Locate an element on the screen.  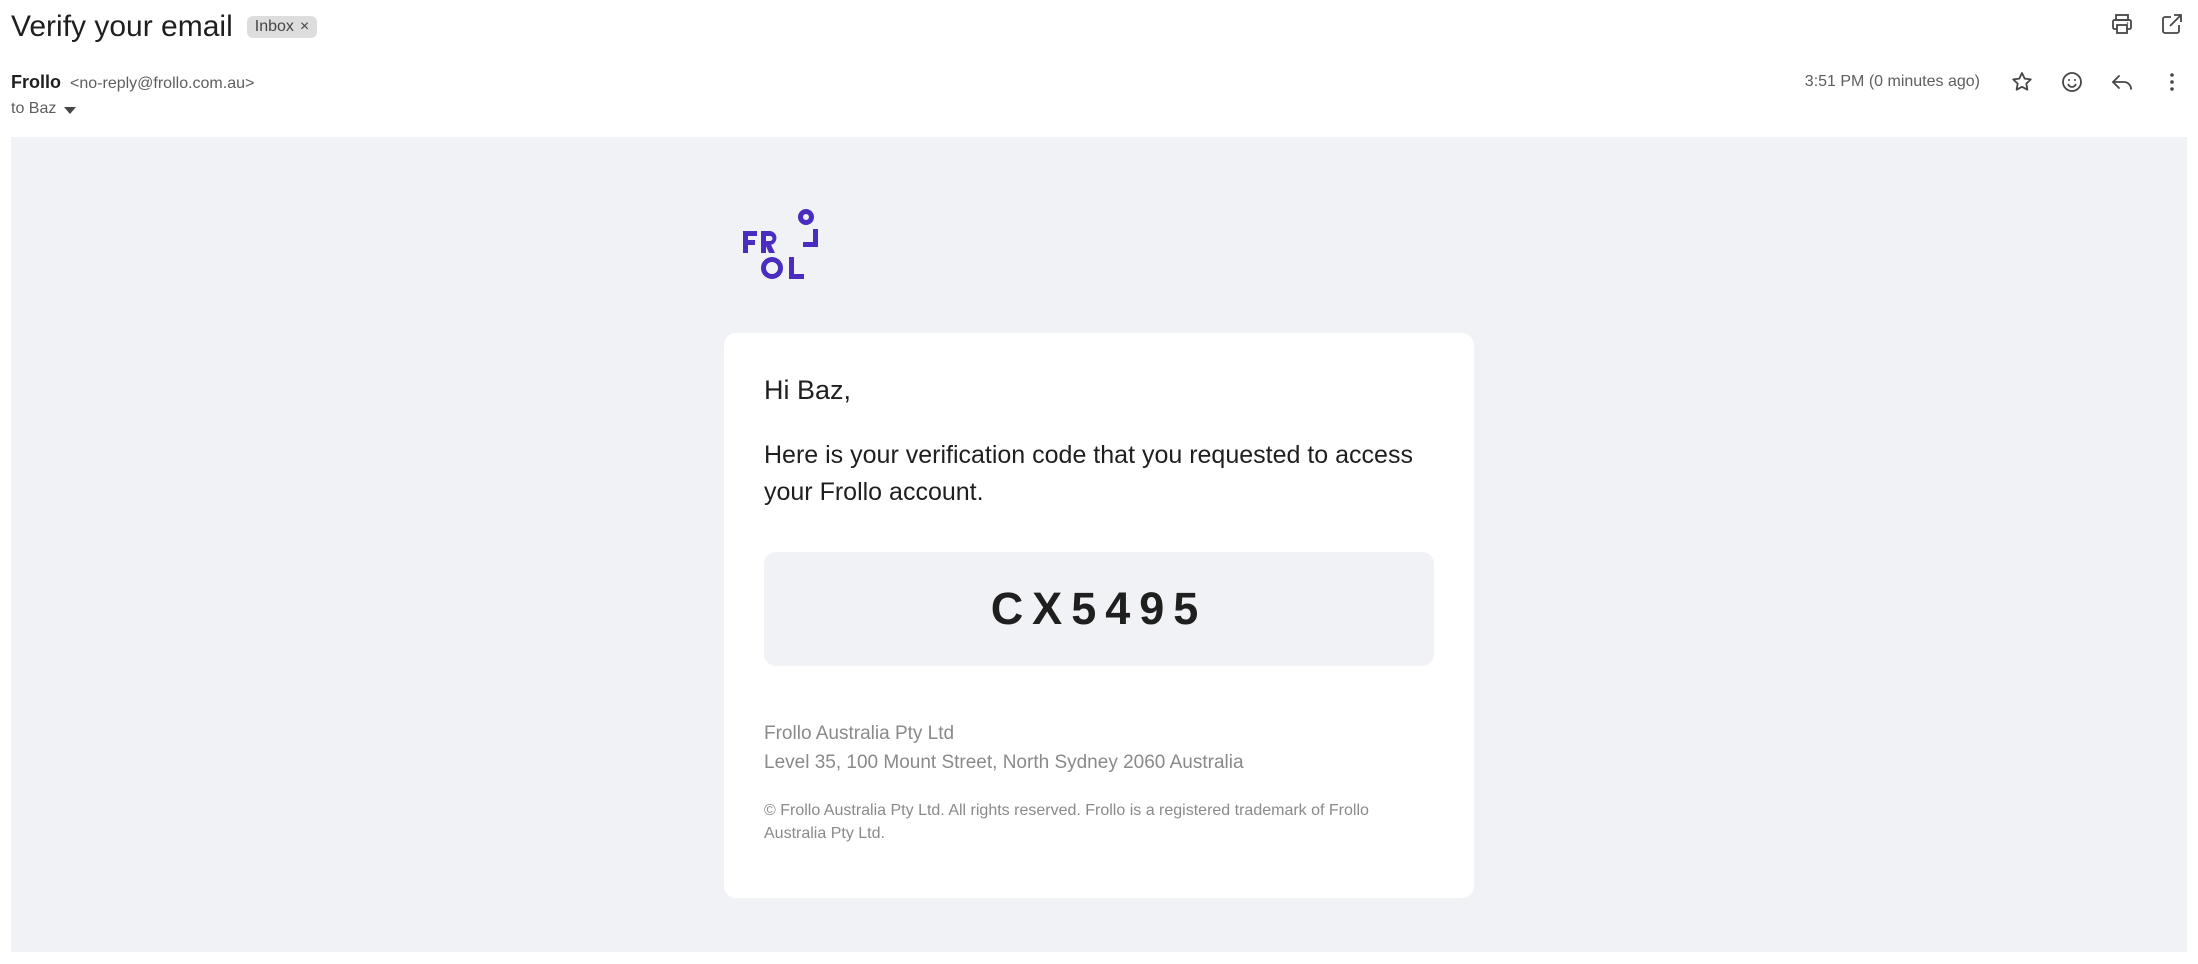
verification-code-box: CX5495 is located at coordinates (1099, 609).